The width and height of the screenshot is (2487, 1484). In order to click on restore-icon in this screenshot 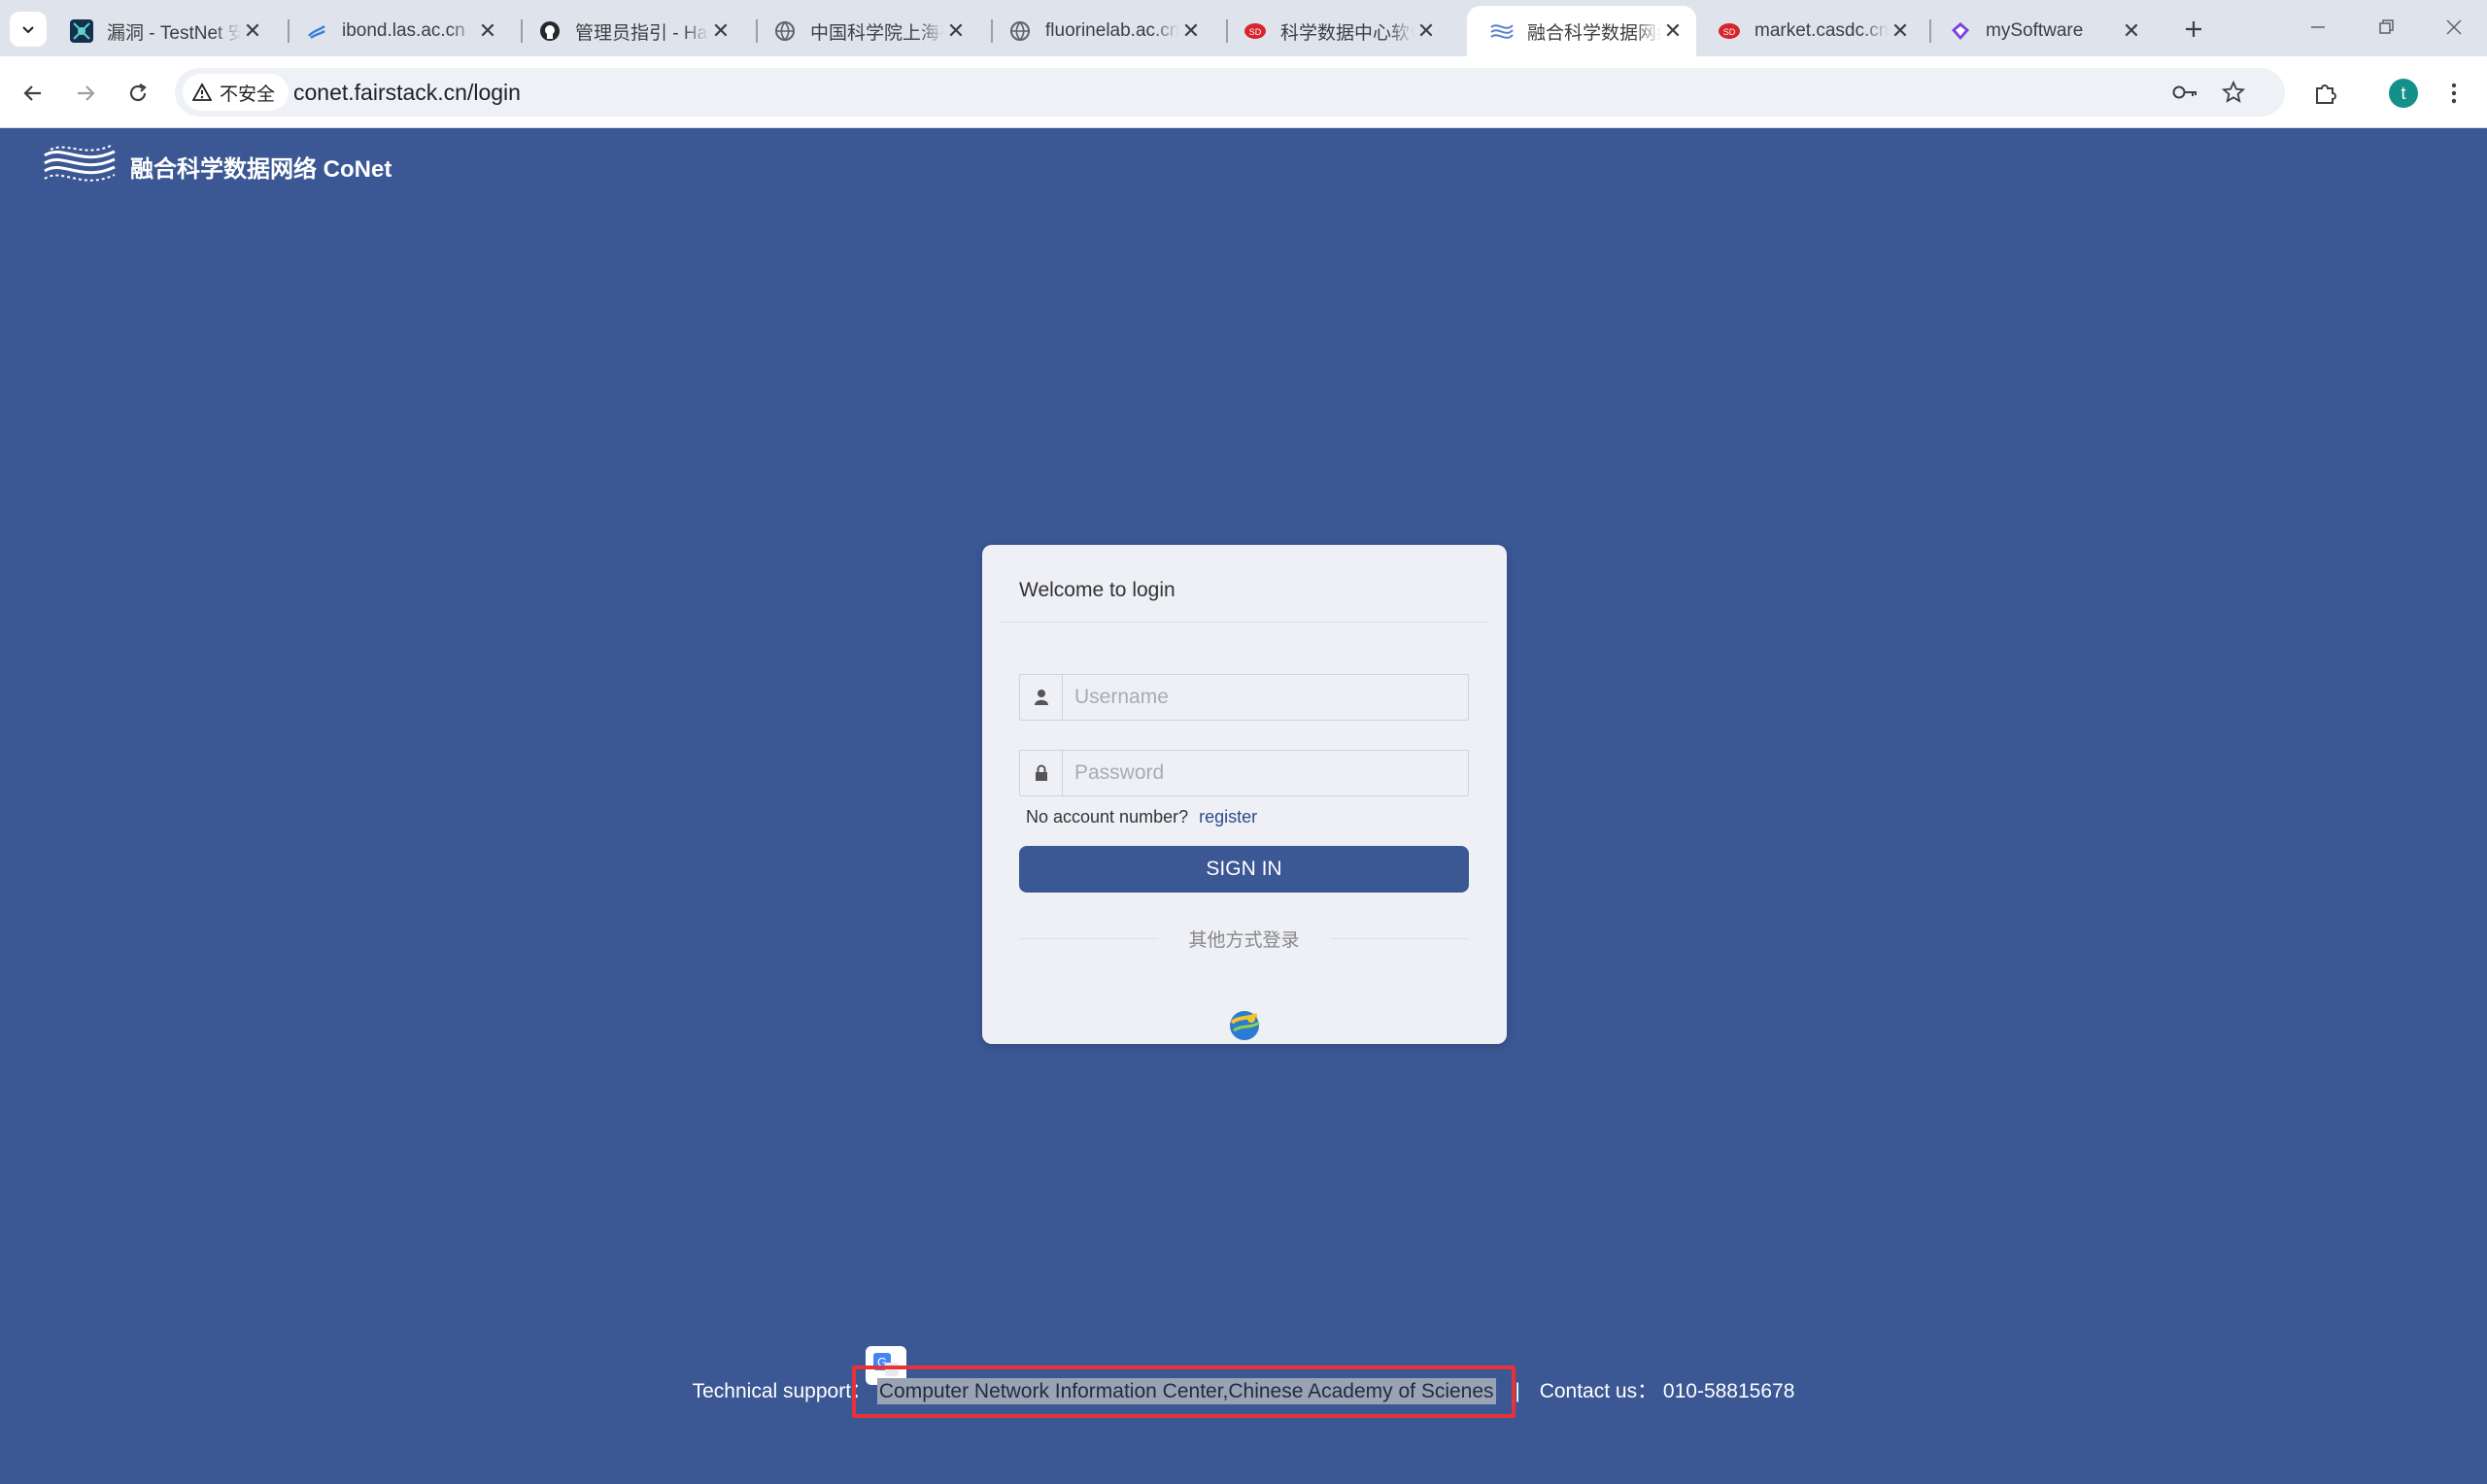, I will do `click(2386, 26)`.